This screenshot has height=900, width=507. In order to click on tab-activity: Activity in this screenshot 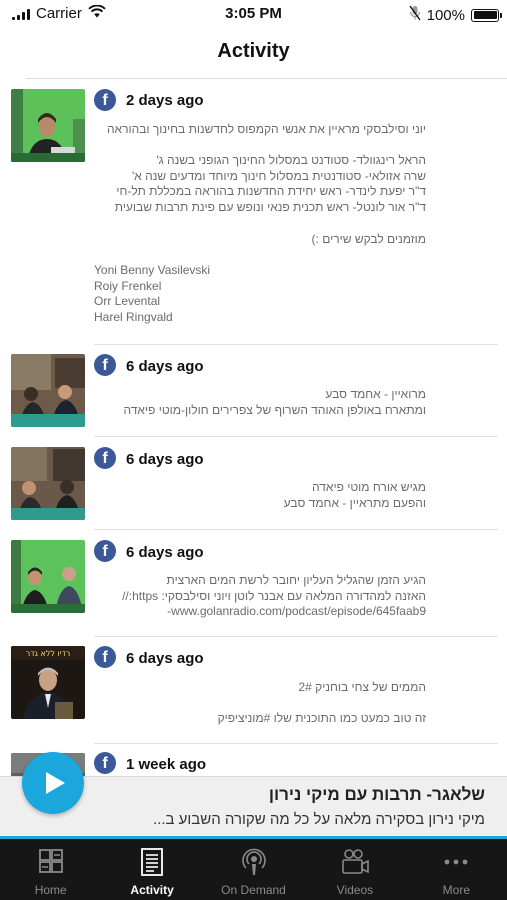, I will do `click(151, 869)`.